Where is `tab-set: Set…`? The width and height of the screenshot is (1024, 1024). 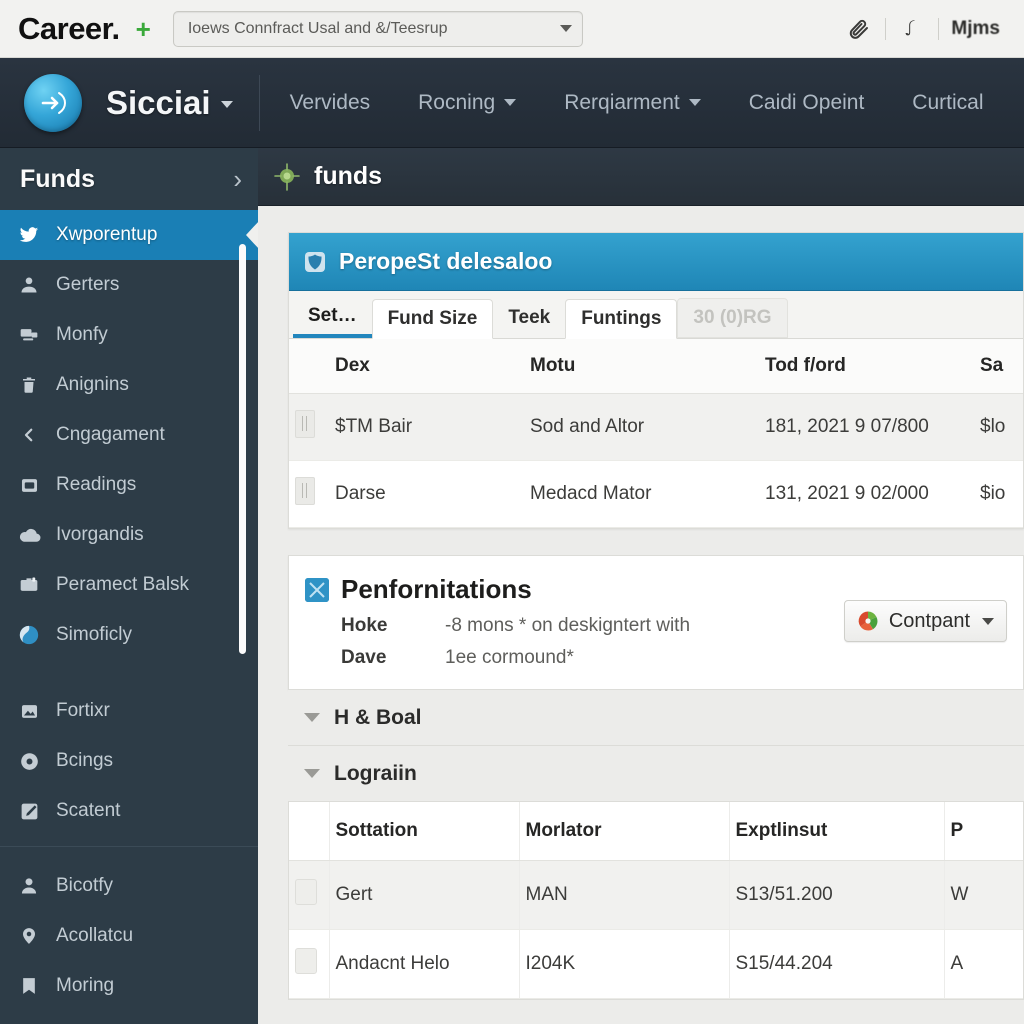 tab-set: Set… is located at coordinates (332, 318).